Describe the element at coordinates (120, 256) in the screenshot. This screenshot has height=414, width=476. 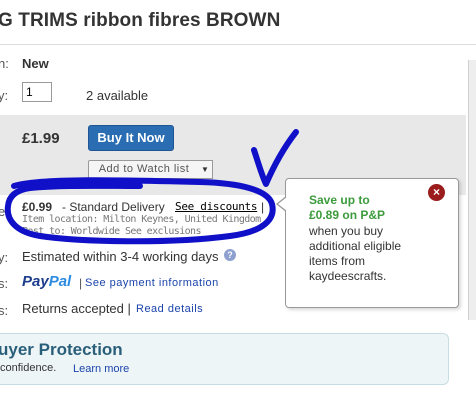
I see `delivery-estimate: Estimated within 3-4 working days` at that location.